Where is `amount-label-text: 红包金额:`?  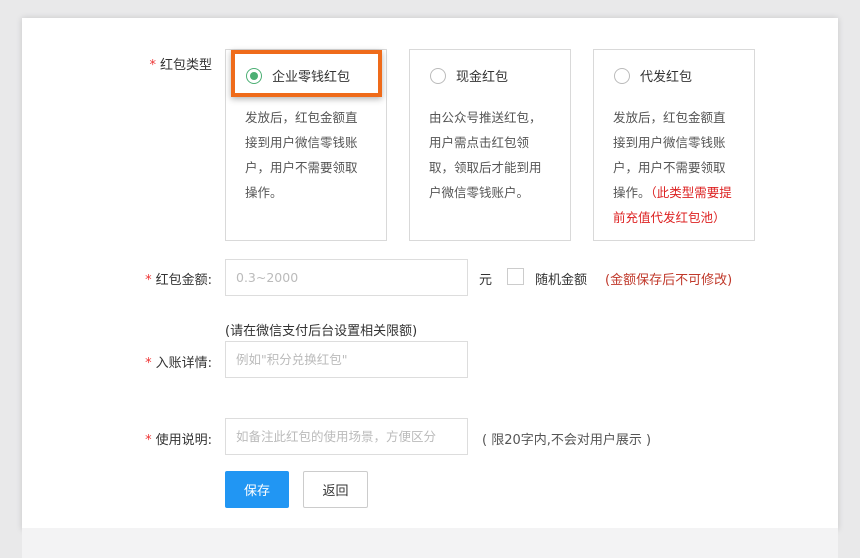
amount-label-text: 红包金额: is located at coordinates (183, 280).